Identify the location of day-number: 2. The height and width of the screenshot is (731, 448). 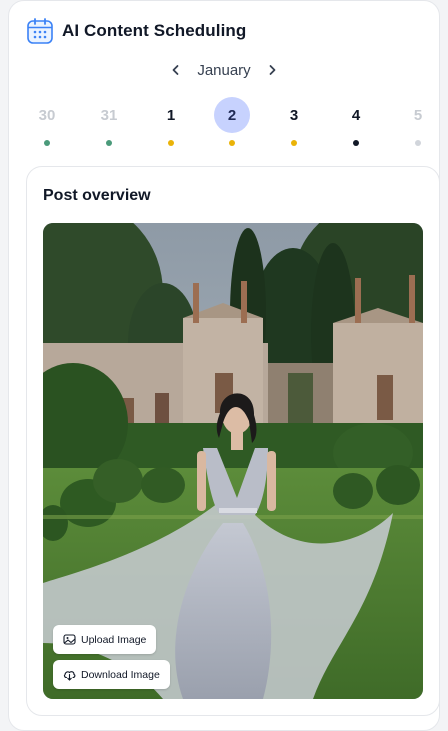
(232, 115).